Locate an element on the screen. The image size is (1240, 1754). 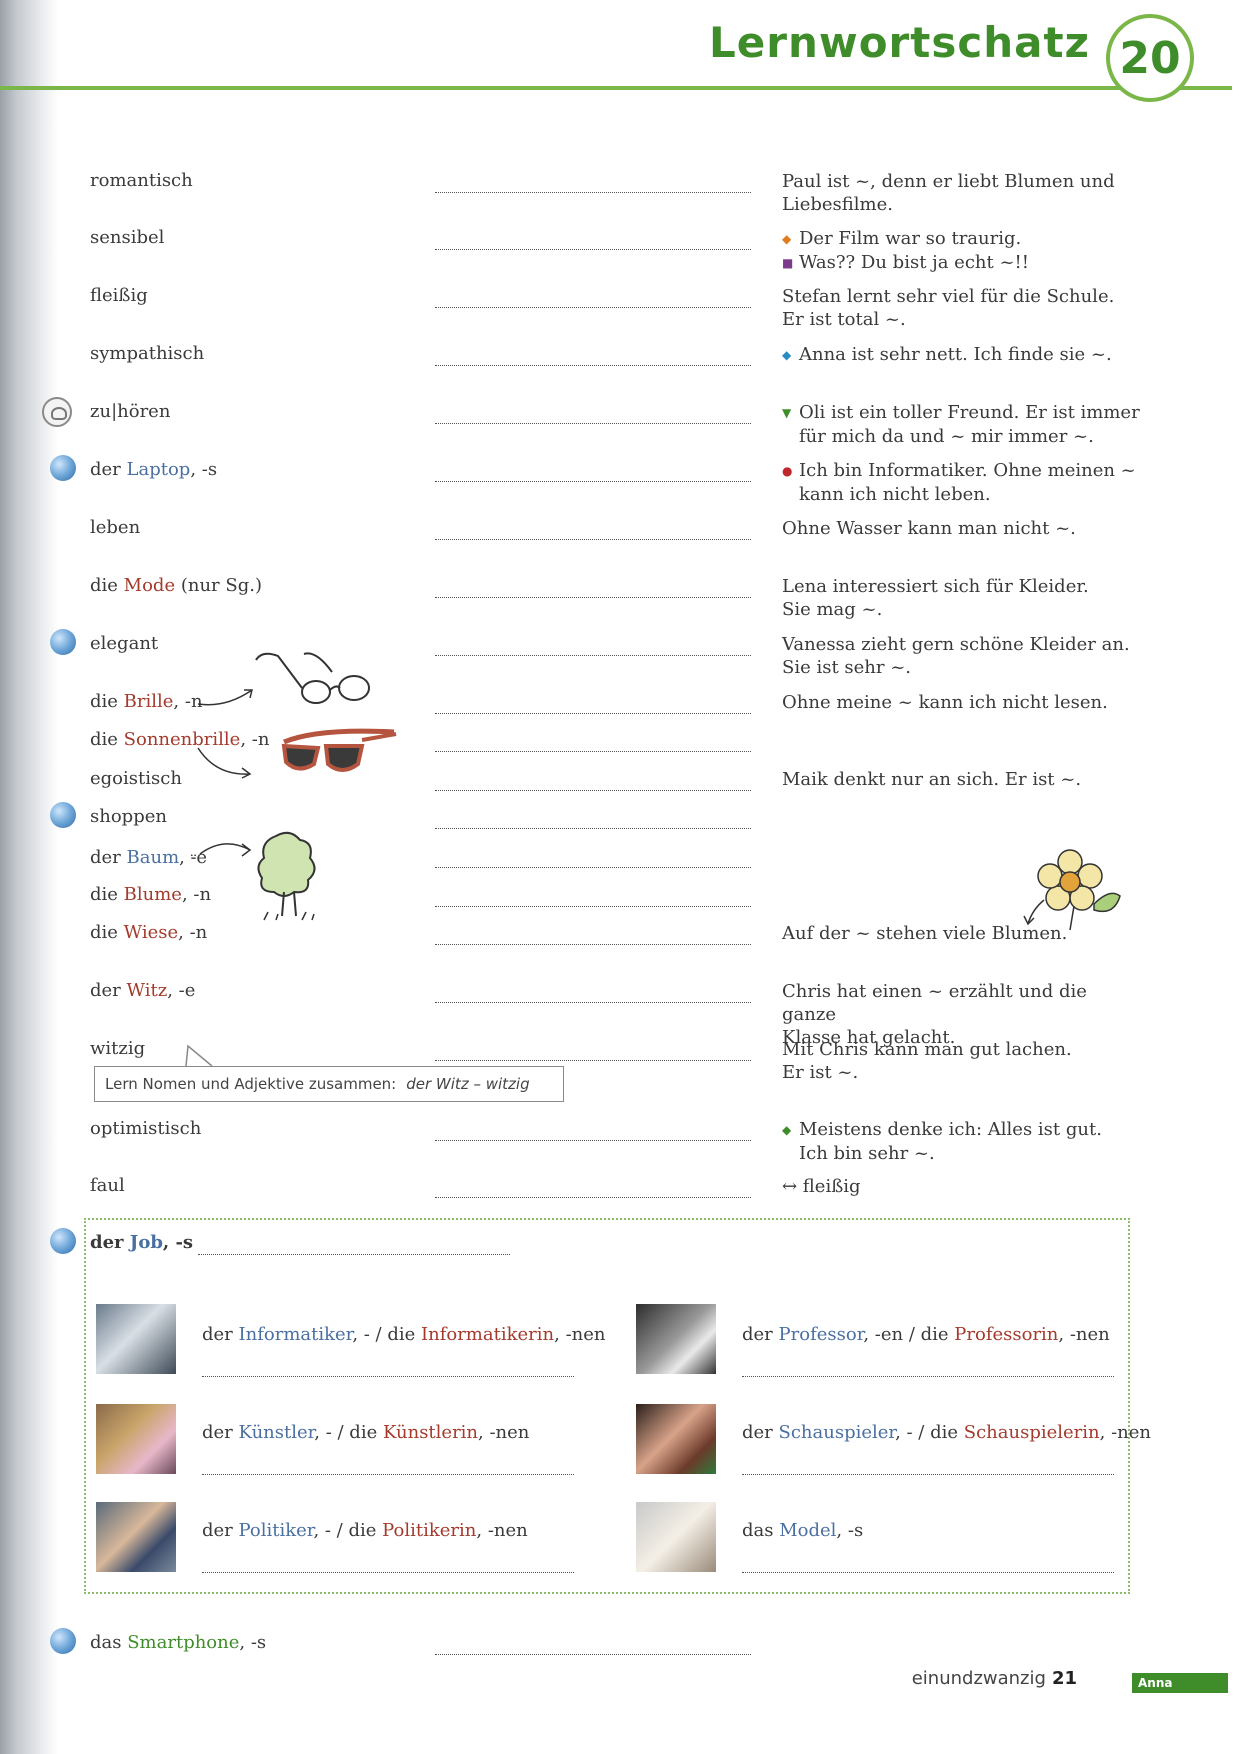
glasses-icon is located at coordinates (312, 678).